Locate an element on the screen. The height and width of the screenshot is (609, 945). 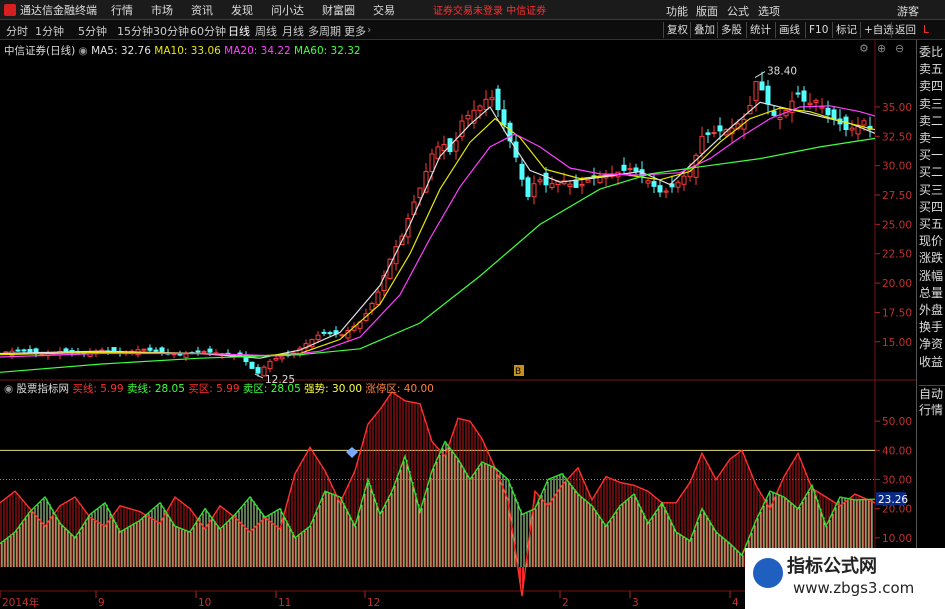
menu-options: 选项 is located at coordinates (769, 11).